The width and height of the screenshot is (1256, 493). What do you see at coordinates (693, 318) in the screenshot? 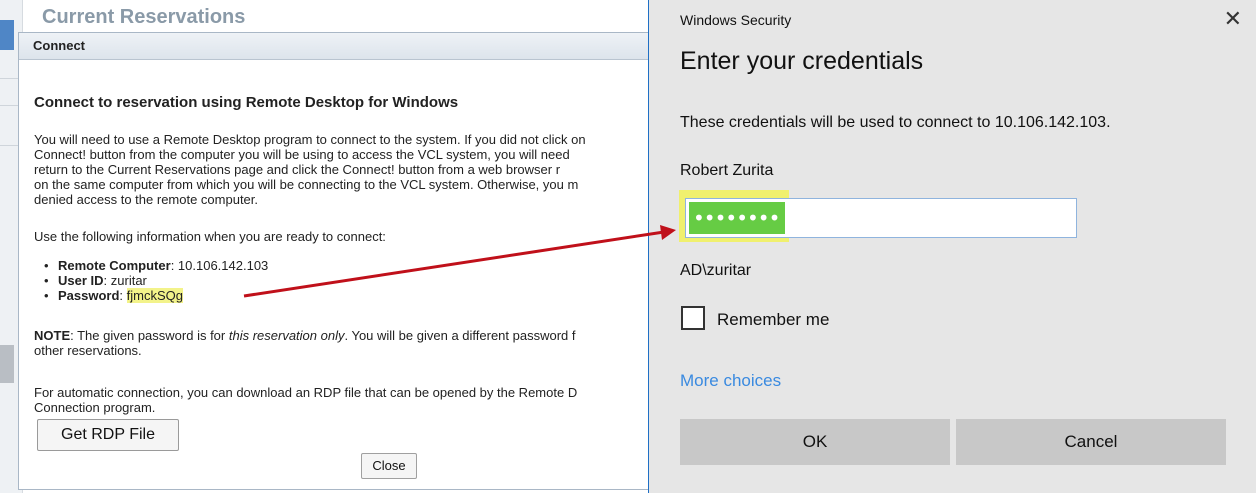
I see `remember-me-checkbox` at bounding box center [693, 318].